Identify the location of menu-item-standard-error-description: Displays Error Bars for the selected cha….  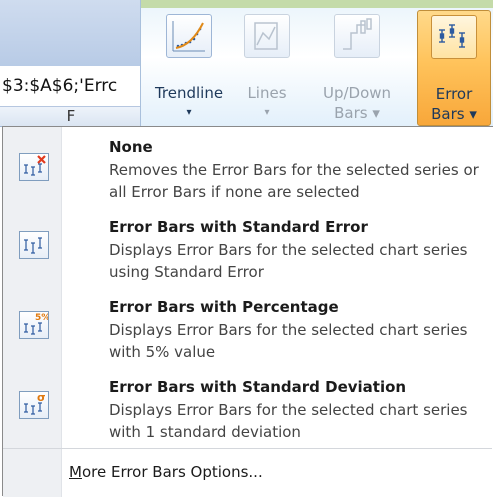
(288, 261).